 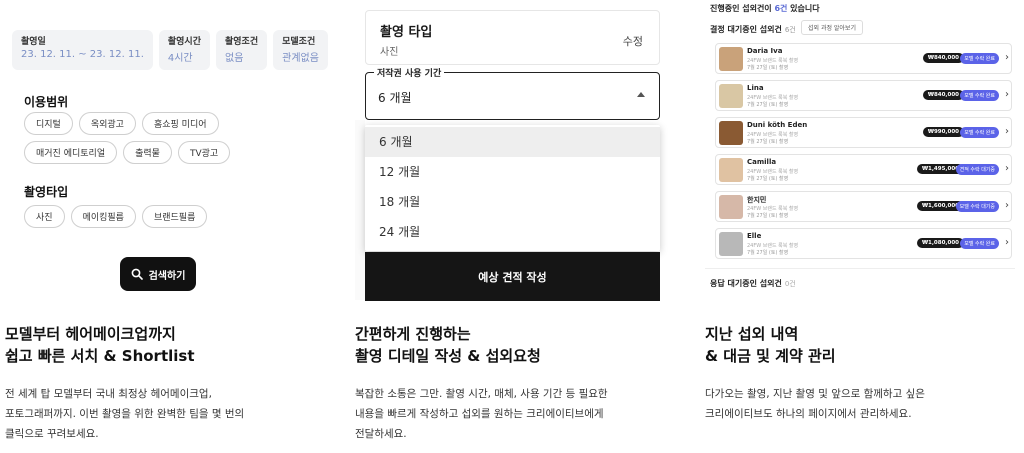 I want to click on pending-decision-title: 결정 대기중인 섭외건 6건, so click(x=753, y=29).